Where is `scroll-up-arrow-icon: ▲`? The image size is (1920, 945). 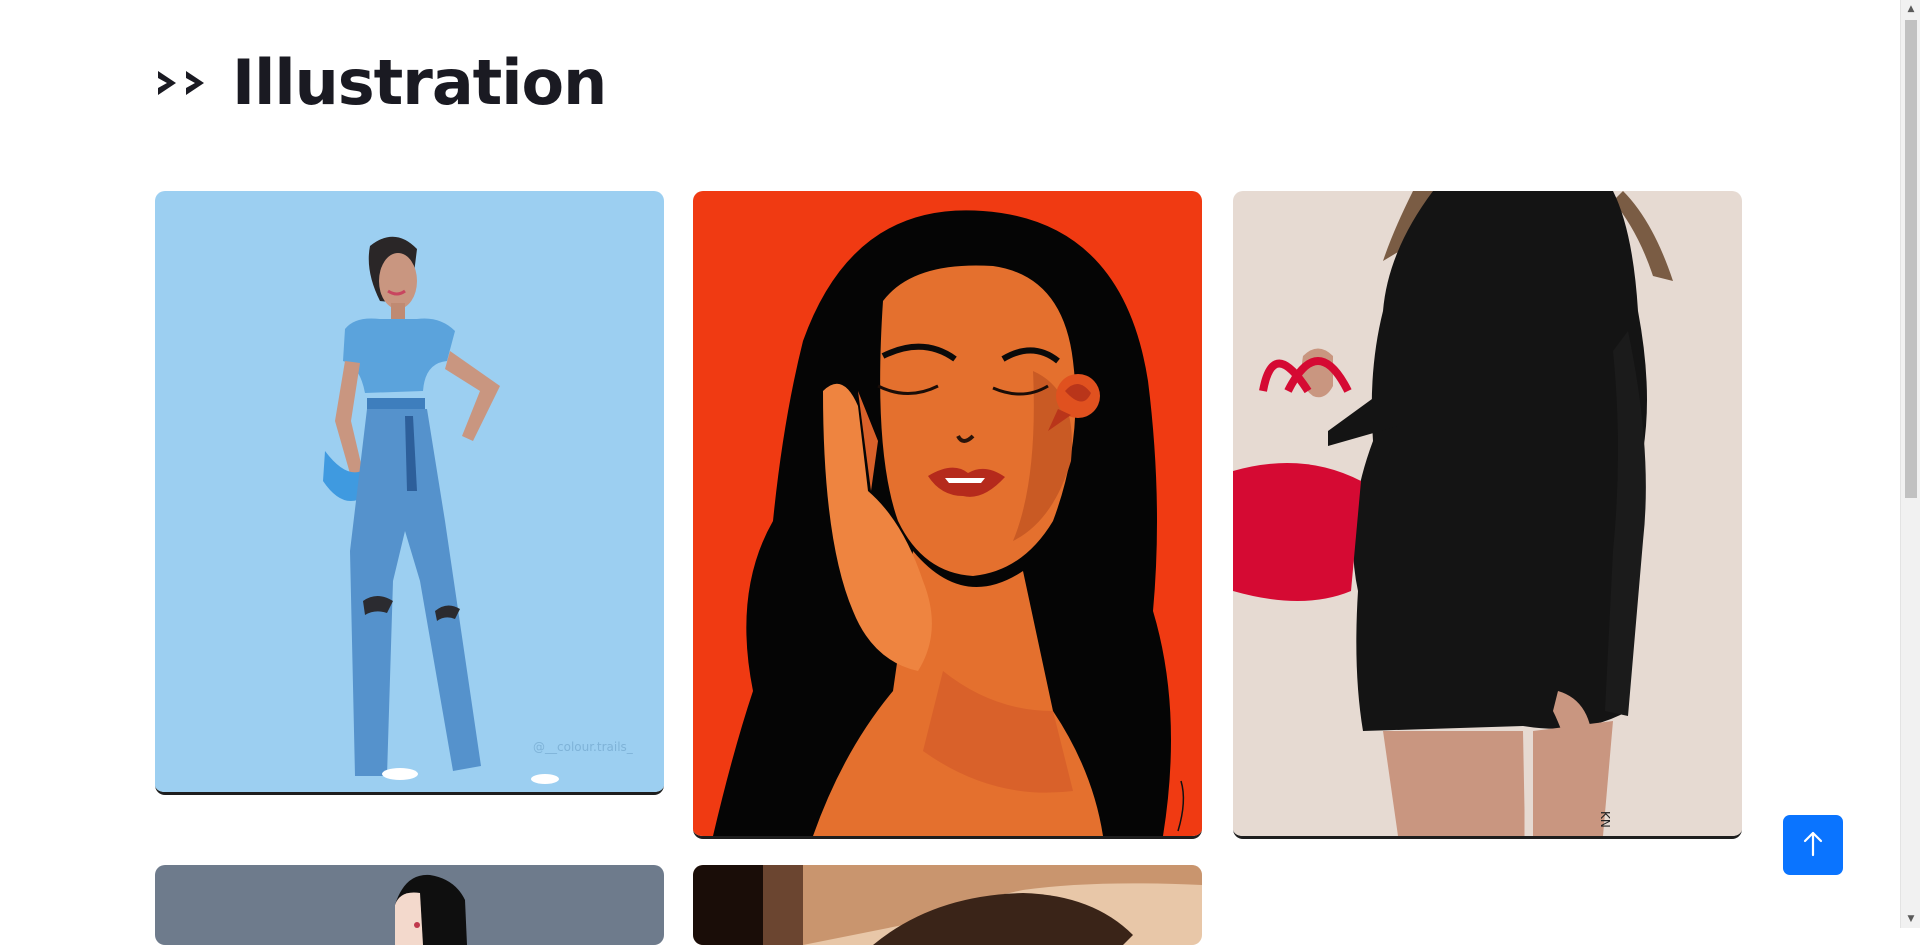 scroll-up-arrow-icon: ▲ is located at coordinates (1910, 9).